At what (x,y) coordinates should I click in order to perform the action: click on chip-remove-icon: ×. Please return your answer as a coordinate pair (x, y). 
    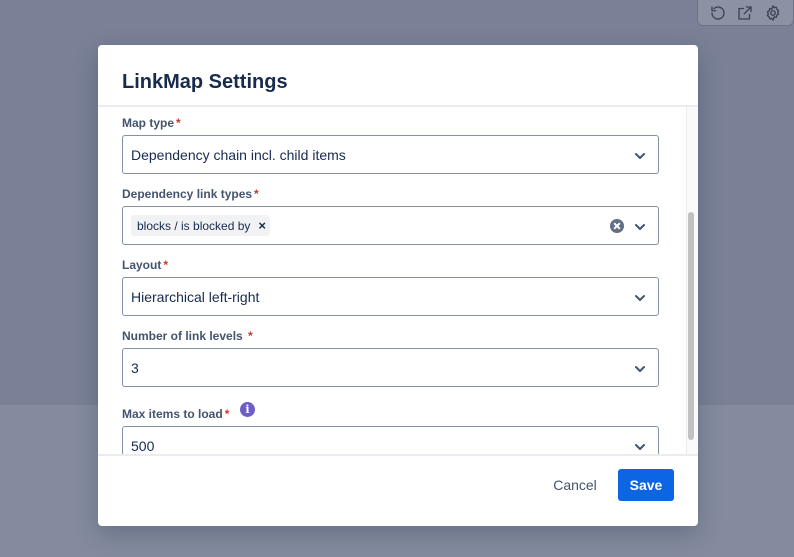
    Looking at the image, I should click on (262, 225).